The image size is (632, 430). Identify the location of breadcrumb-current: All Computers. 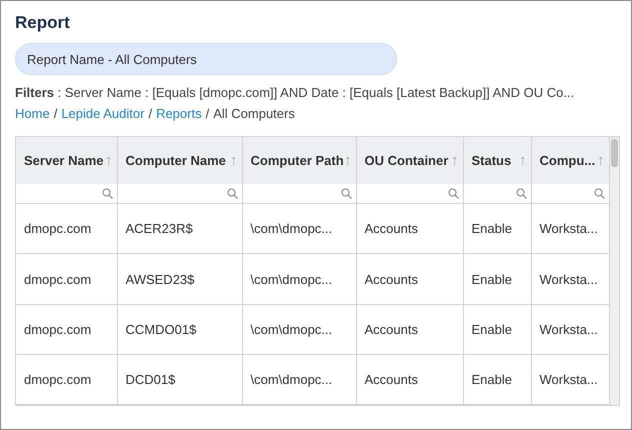
(254, 113).